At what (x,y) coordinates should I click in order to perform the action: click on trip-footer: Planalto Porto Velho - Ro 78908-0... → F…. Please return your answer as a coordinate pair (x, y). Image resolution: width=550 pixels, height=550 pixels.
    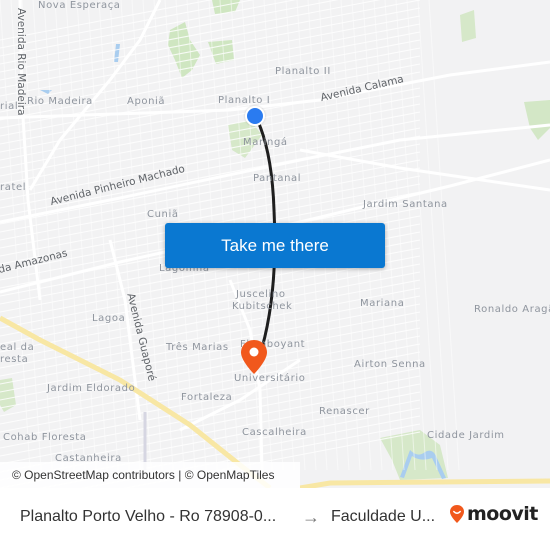
    Looking at the image, I should click on (275, 519).